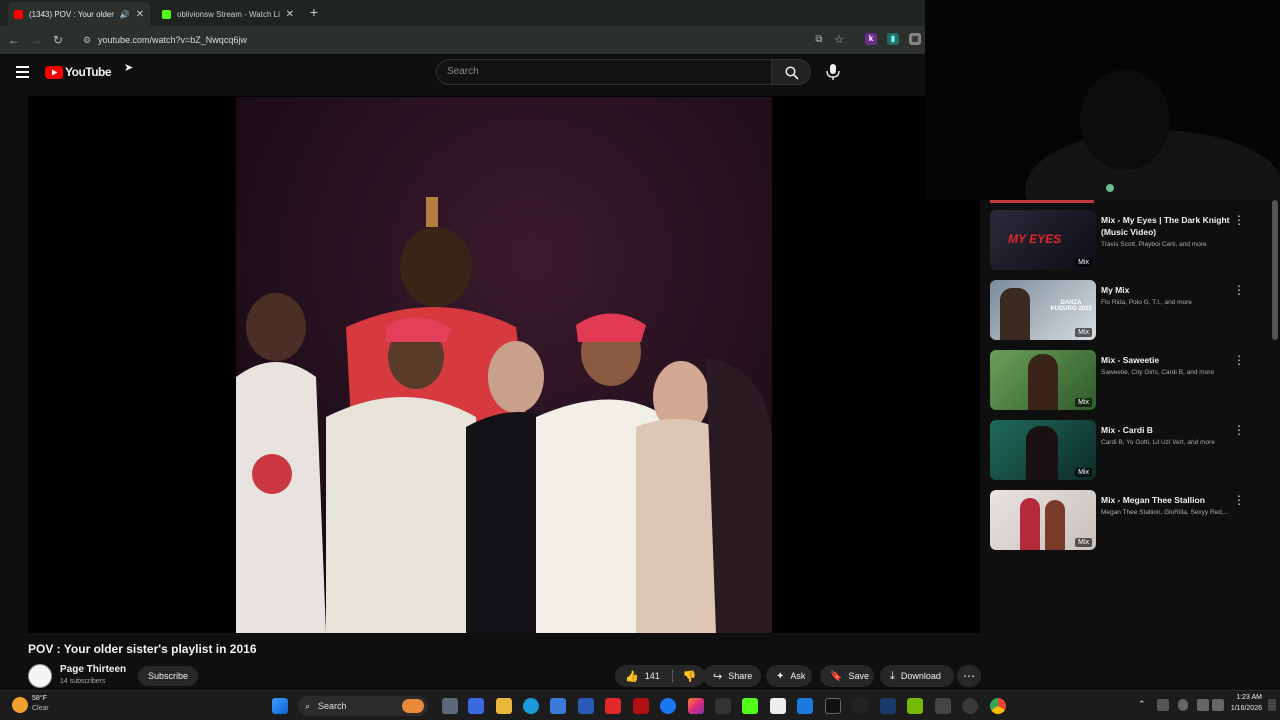 This screenshot has width=1280, height=720. Describe the element at coordinates (893, 39) in the screenshot. I see `extension-speed-icon: ▮` at that location.